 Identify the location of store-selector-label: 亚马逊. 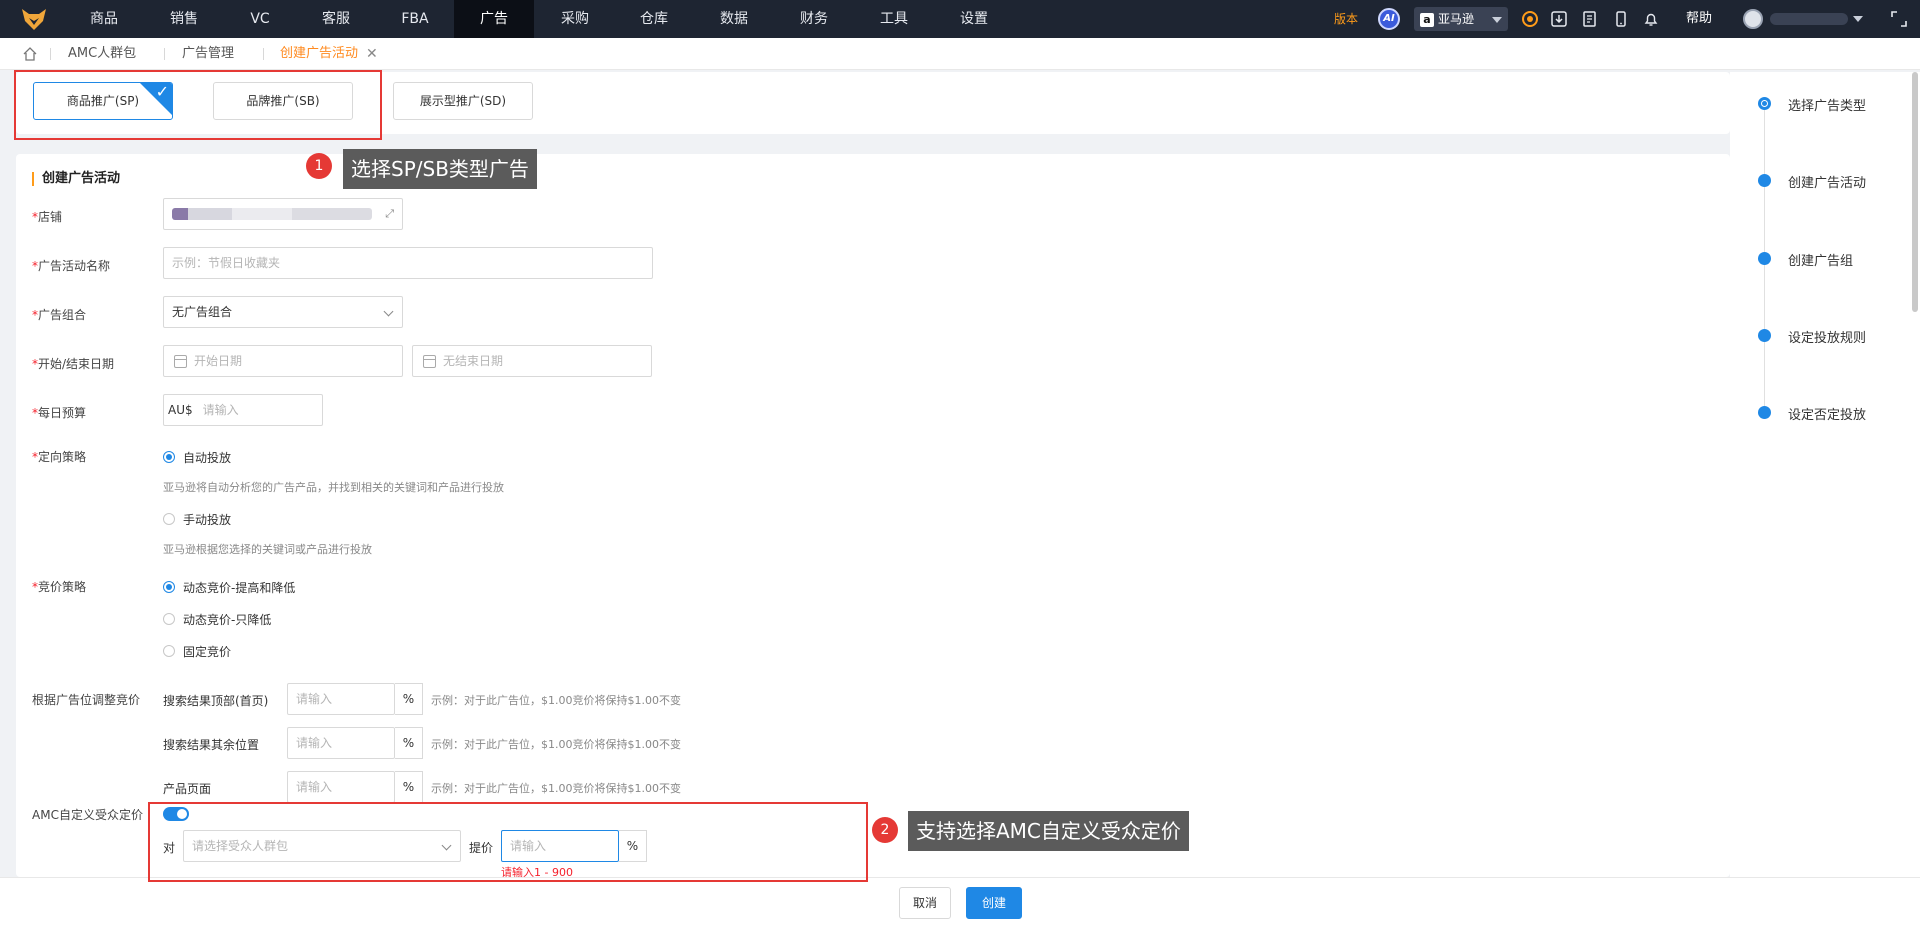
(1456, 19).